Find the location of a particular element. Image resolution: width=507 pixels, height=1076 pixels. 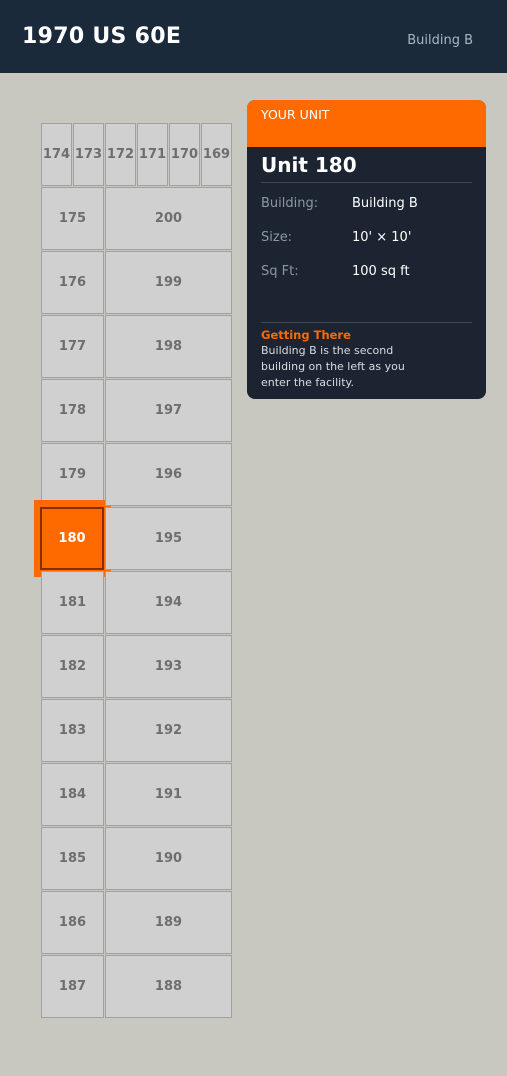

storage-unit-196: 196 is located at coordinates (168, 474).